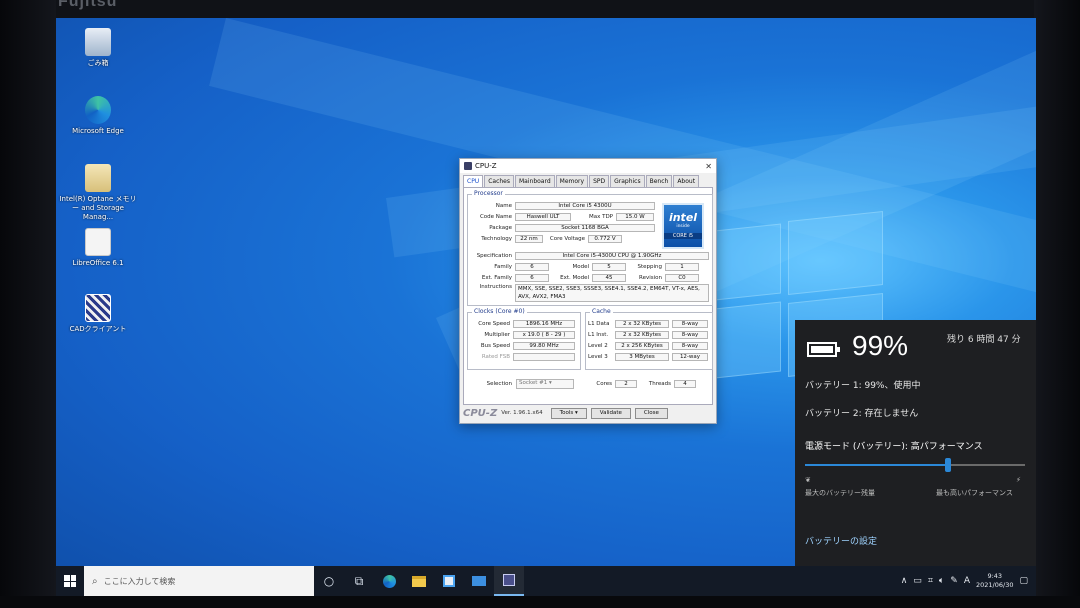 The height and width of the screenshot is (608, 1080). I want to click on recycle-bin-icon, so click(98, 42).